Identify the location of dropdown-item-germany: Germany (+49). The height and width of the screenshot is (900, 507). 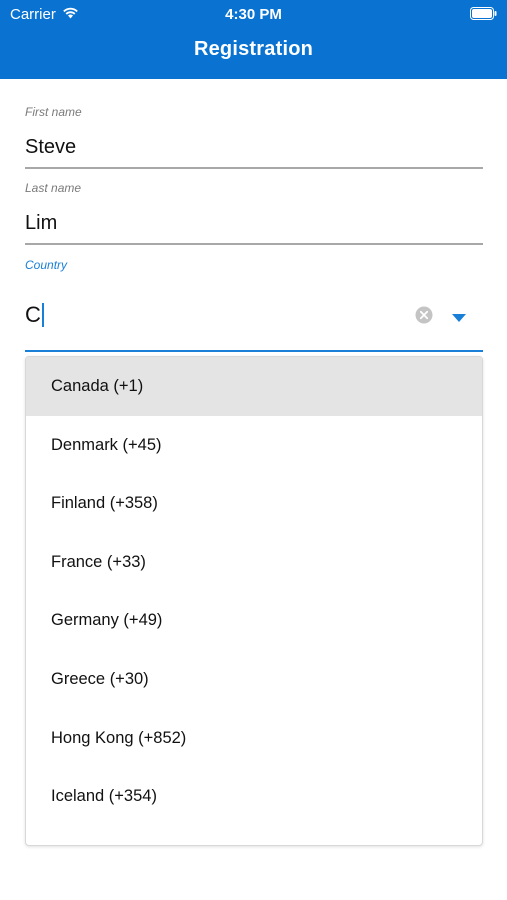
(254, 620).